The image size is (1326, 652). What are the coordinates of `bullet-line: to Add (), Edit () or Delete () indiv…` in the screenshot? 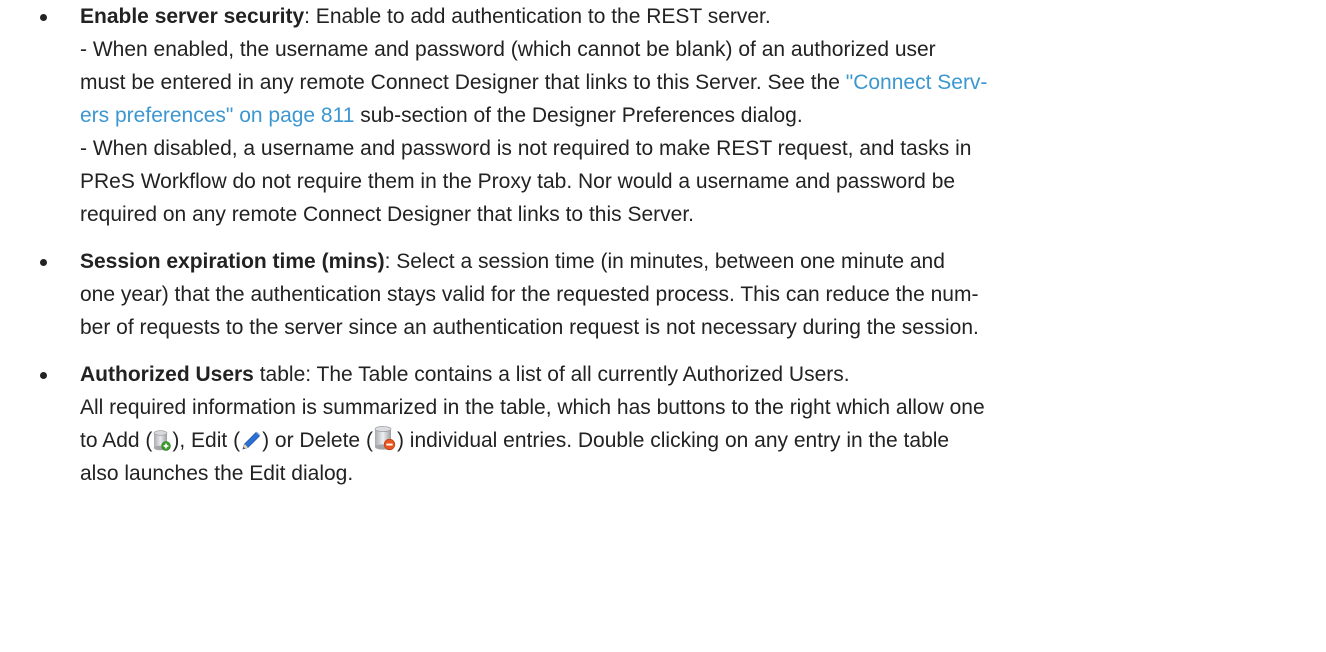 It's located at (703, 440).